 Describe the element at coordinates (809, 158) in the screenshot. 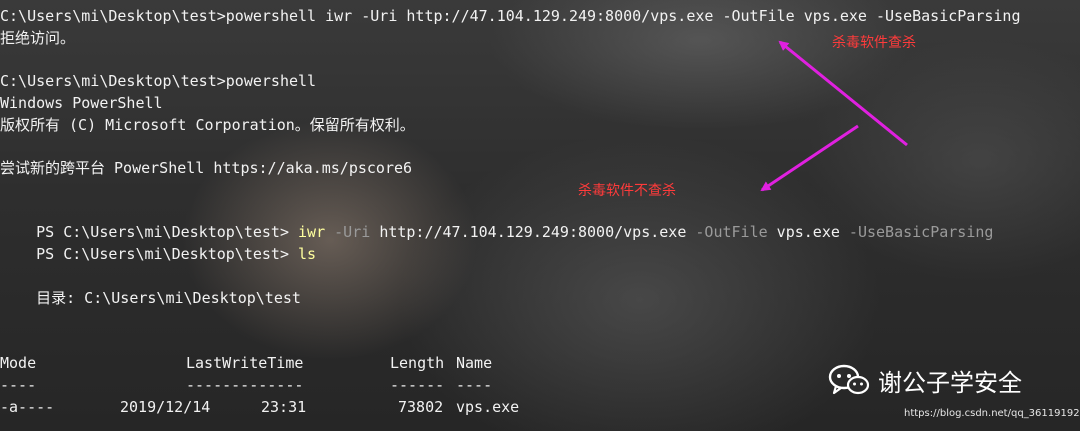

I see `arrow-to-second-command` at that location.